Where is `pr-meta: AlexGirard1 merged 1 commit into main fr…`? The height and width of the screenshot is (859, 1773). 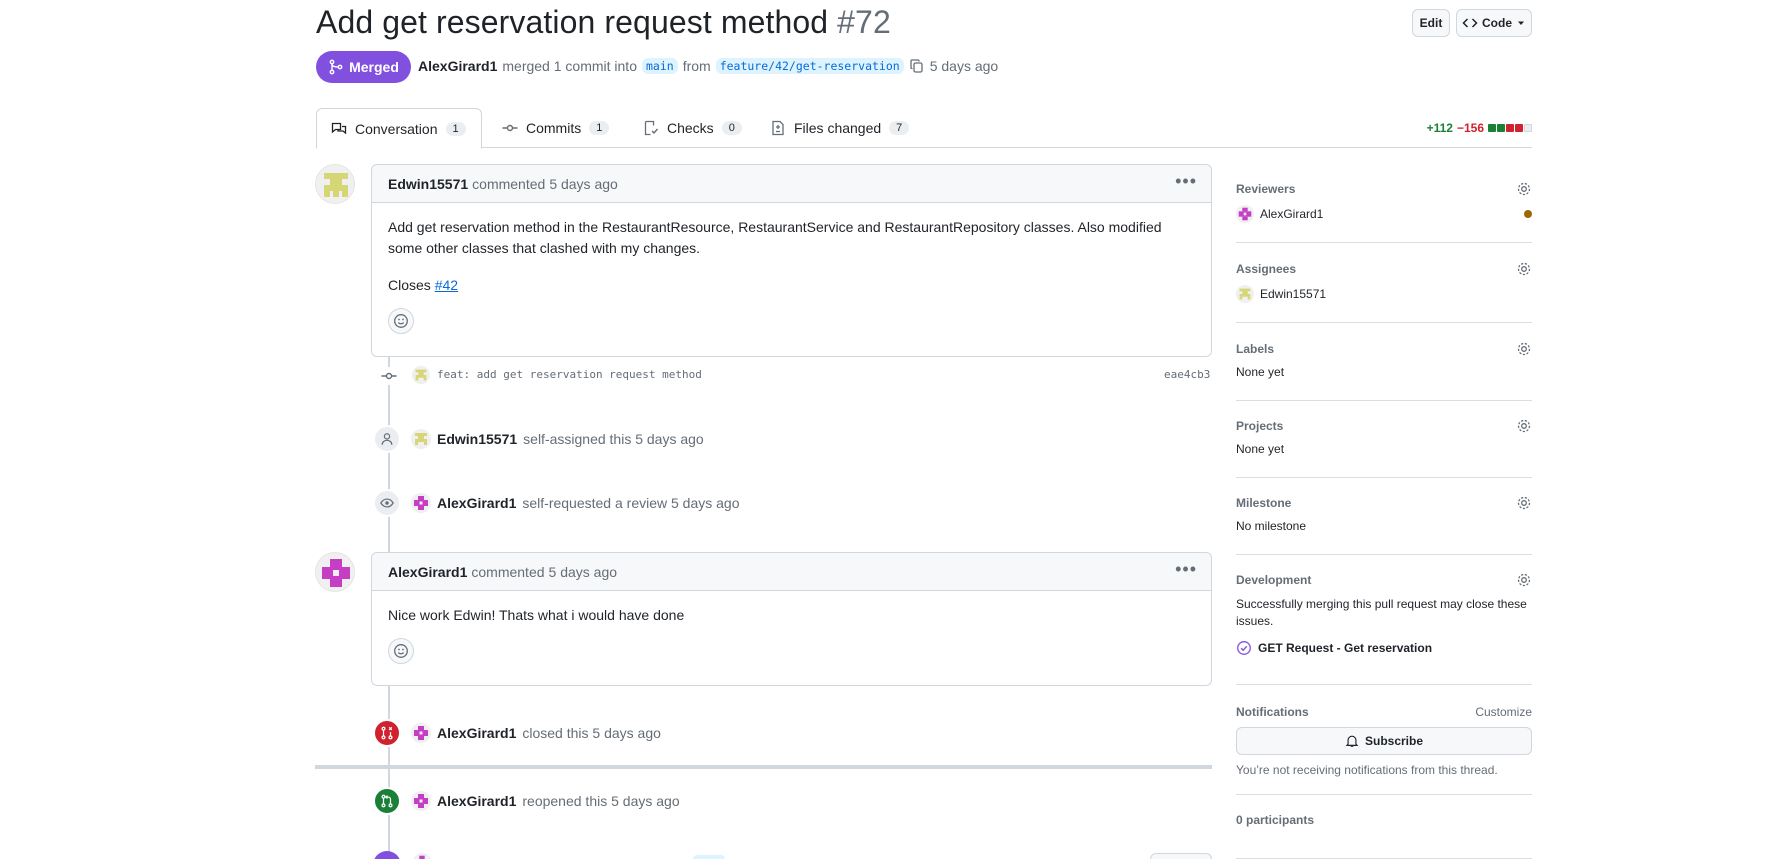 pr-meta: AlexGirard1 merged 1 commit into main fr… is located at coordinates (708, 66).